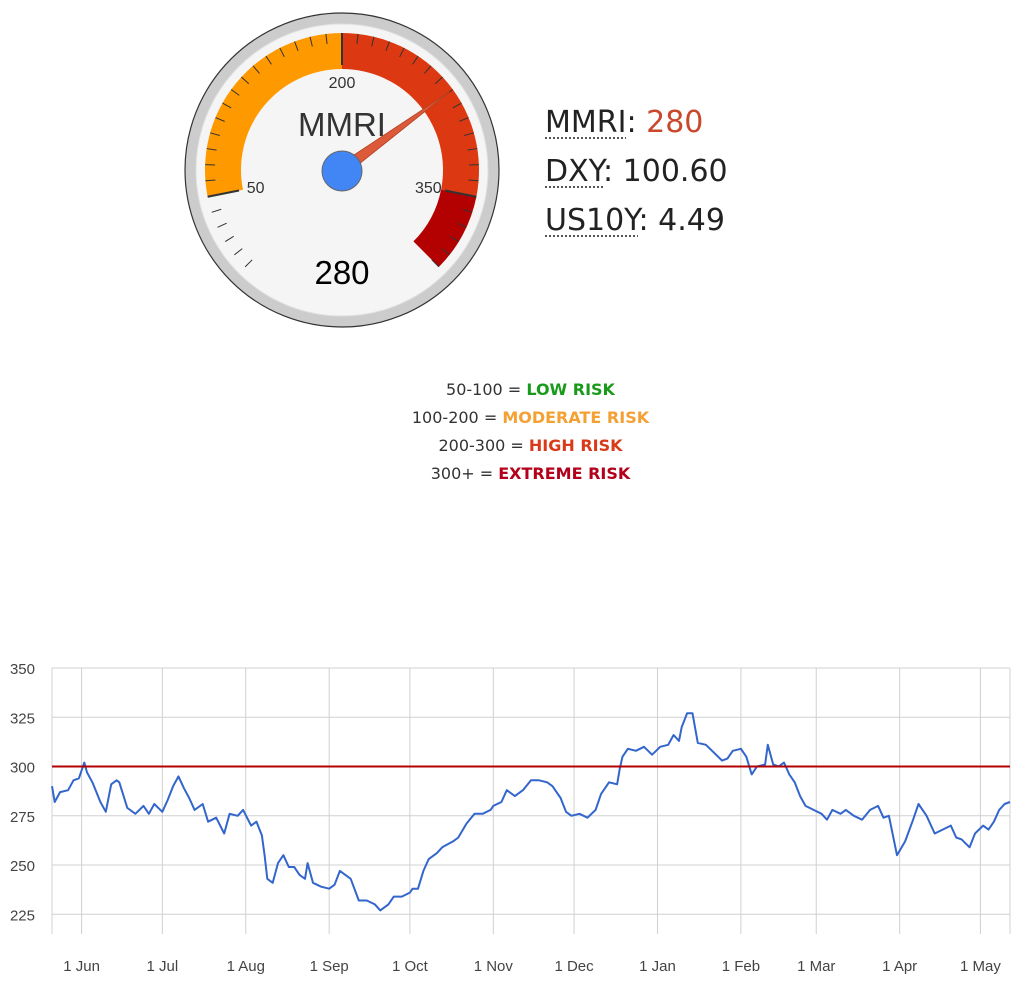 Image resolution: width=1024 pixels, height=981 pixels. What do you see at coordinates (410, 966) in the screenshot?
I see `x-tick-label: 1 Oct` at bounding box center [410, 966].